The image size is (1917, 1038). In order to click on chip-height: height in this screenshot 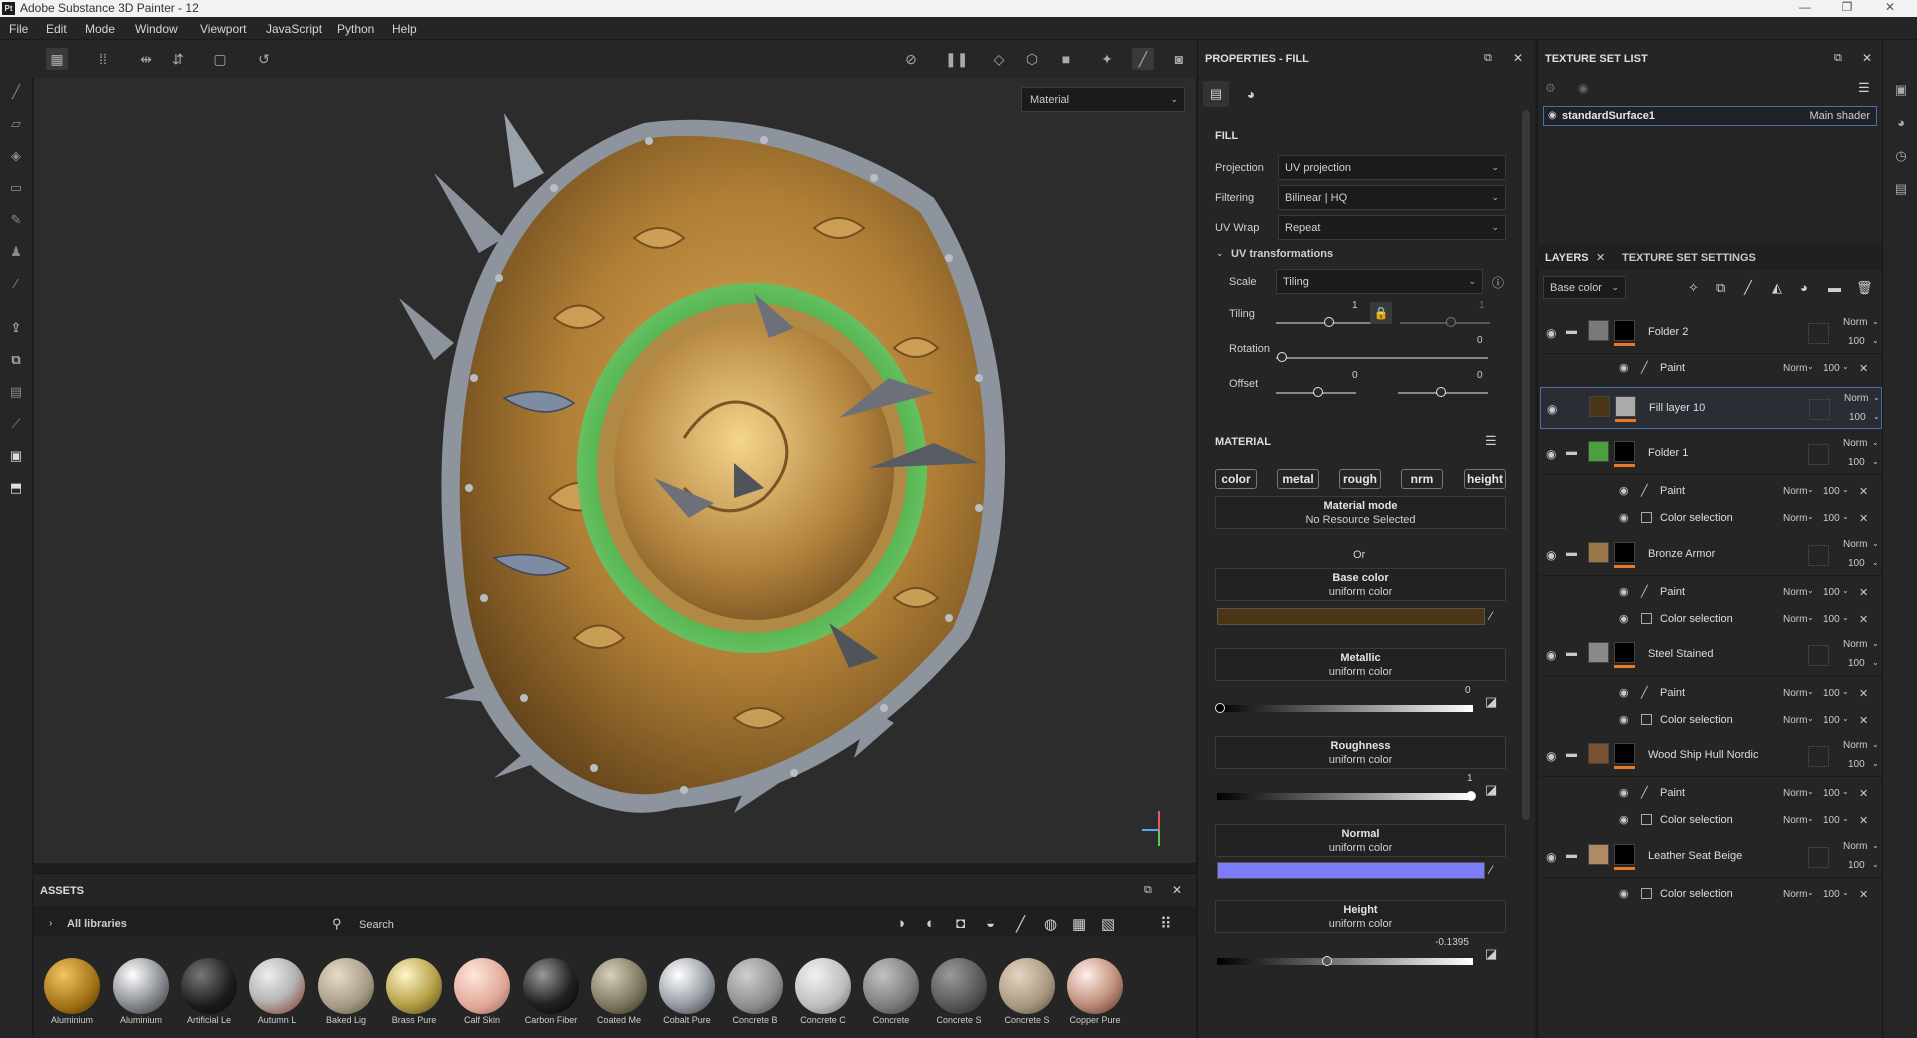, I will do `click(1485, 479)`.